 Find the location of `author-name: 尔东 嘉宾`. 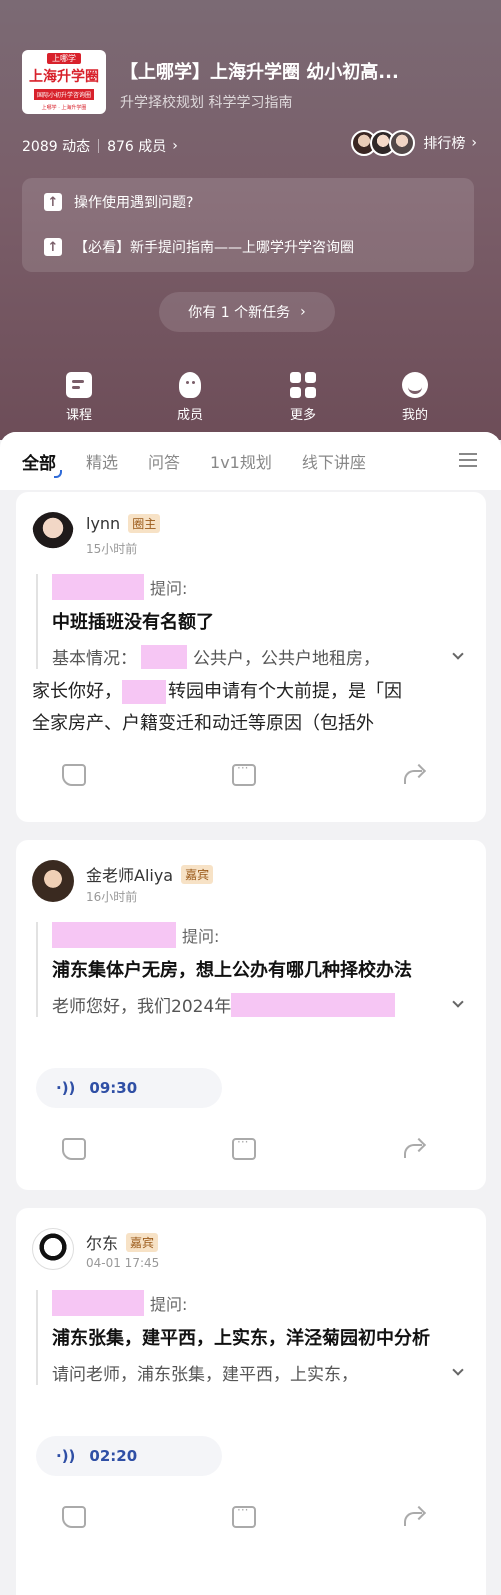

author-name: 尔东 嘉宾 is located at coordinates (122, 1242).